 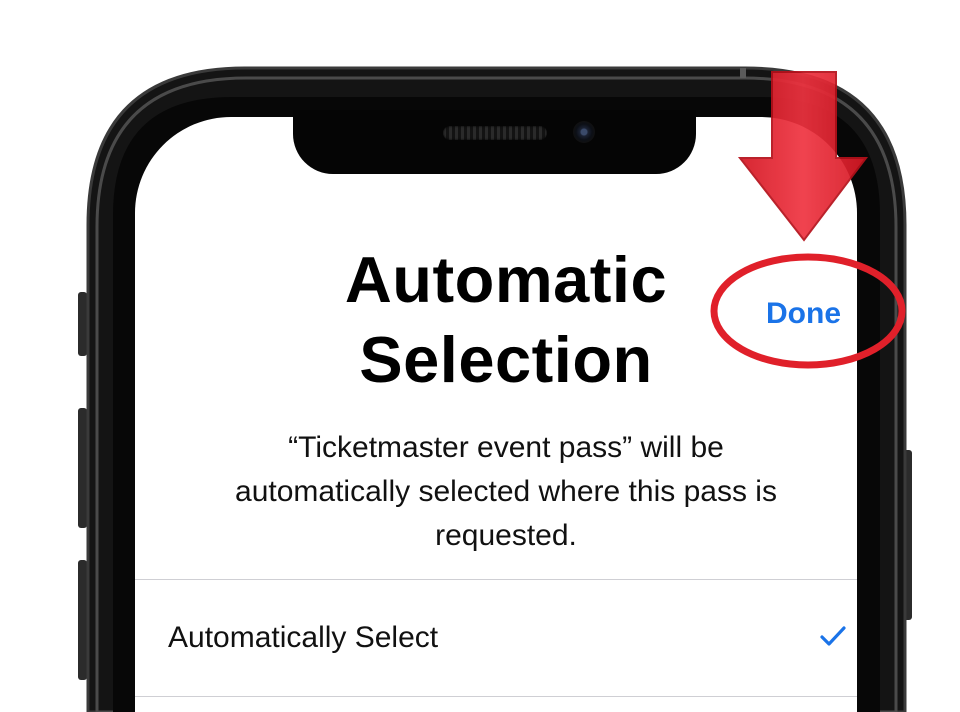 What do you see at coordinates (506, 535) in the screenshot?
I see `description-line-3: requested.` at bounding box center [506, 535].